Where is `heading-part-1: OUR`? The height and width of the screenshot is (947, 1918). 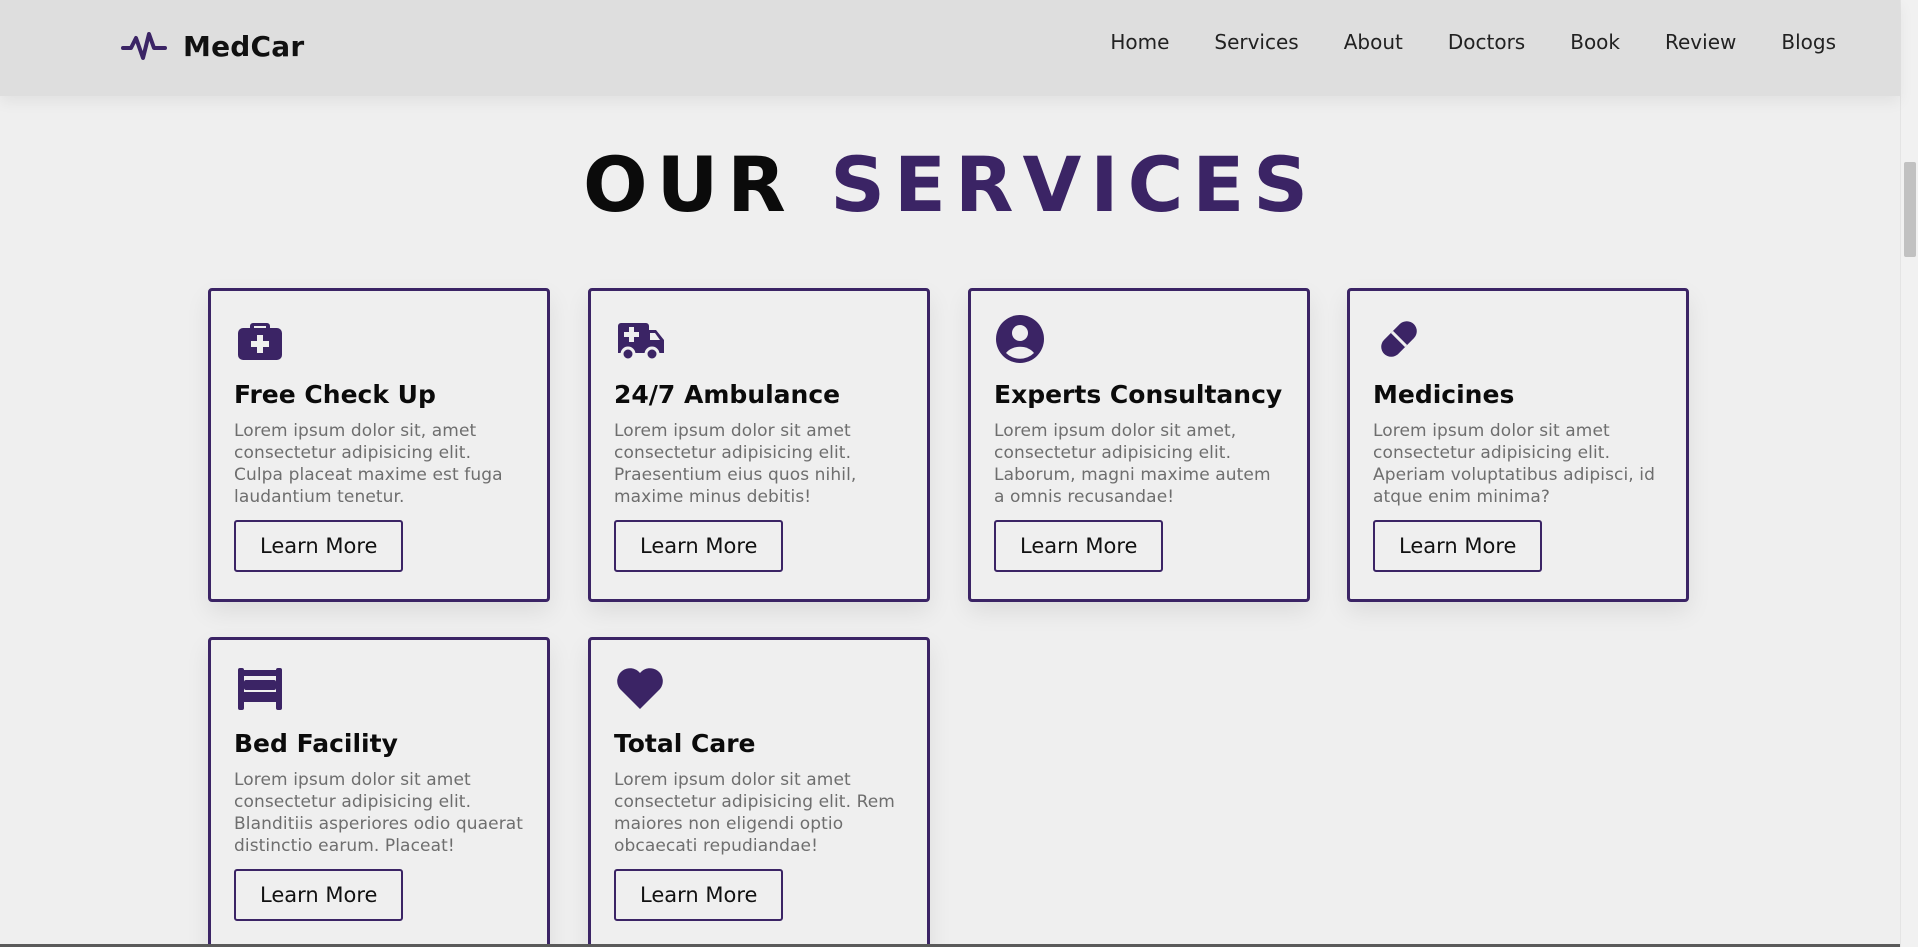 heading-part-1: OUR is located at coordinates (688, 184).